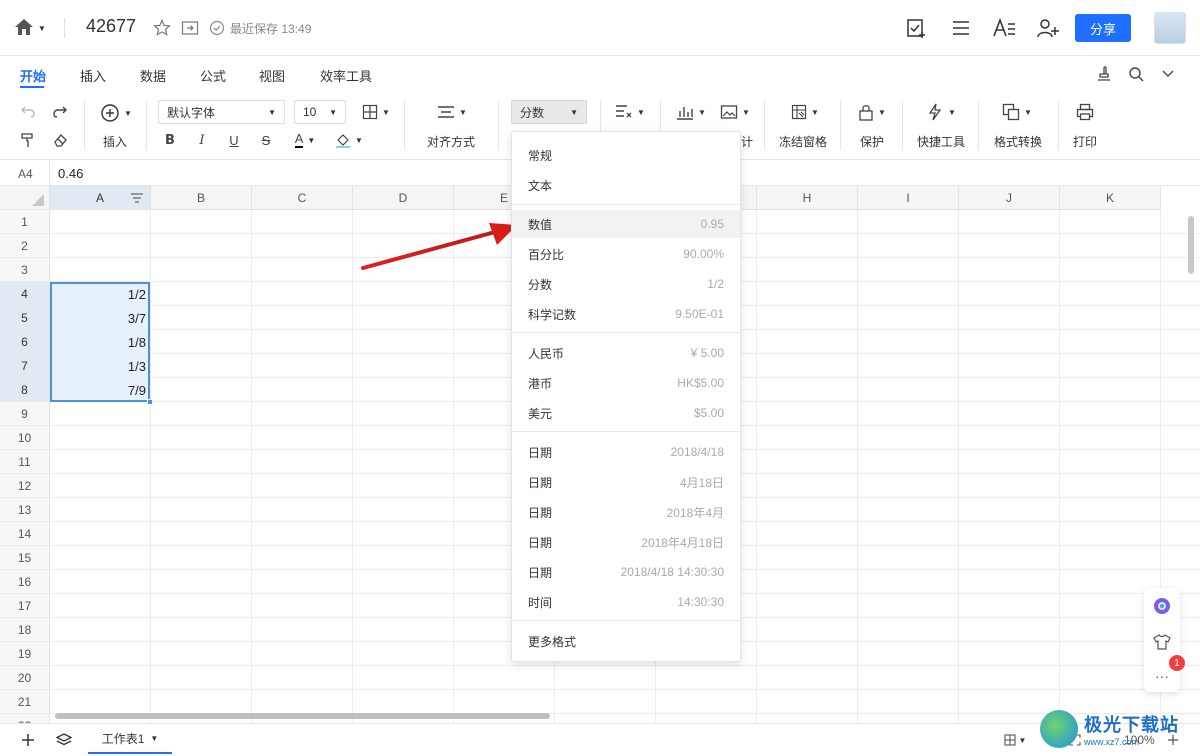 The height and width of the screenshot is (756, 1200). What do you see at coordinates (25, 366) in the screenshot?
I see `row-header-7: 7` at bounding box center [25, 366].